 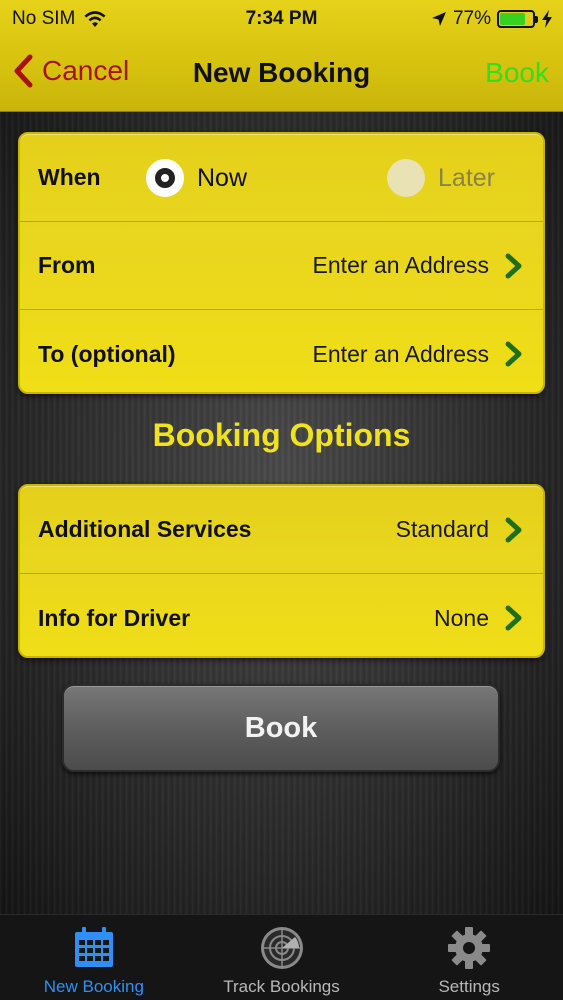 I want to click on radio-later-indicator, so click(x=406, y=178).